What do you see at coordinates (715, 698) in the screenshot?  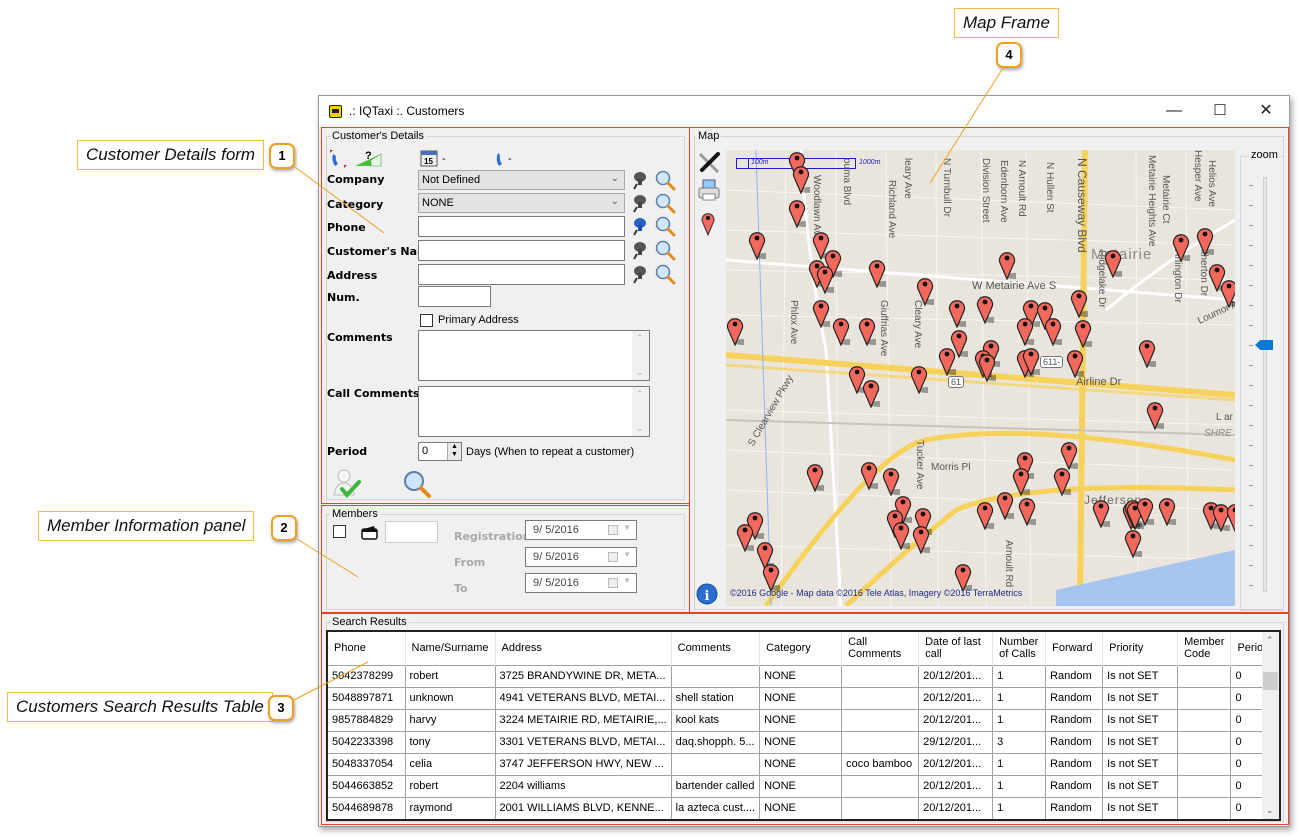 I see `table-cell: shell station` at bounding box center [715, 698].